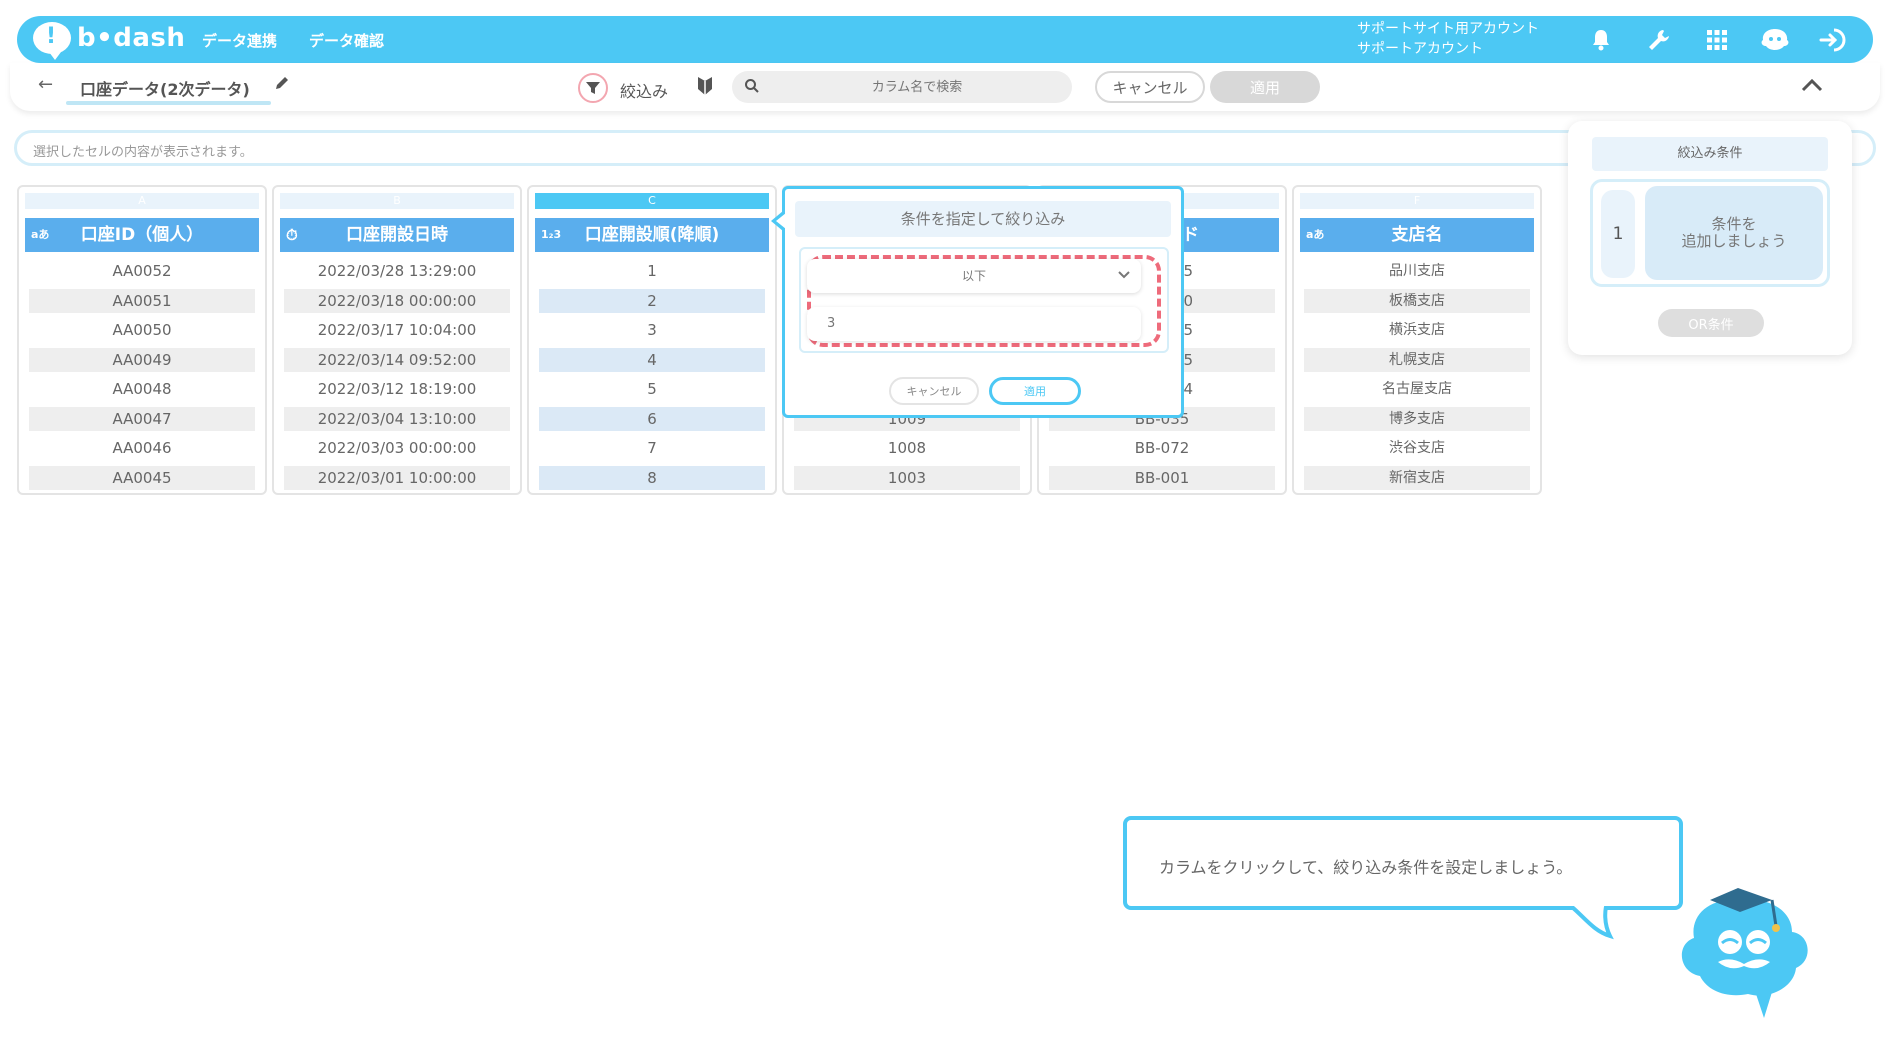  Describe the element at coordinates (652, 330) in the screenshot. I see `table-cell: 3` at that location.